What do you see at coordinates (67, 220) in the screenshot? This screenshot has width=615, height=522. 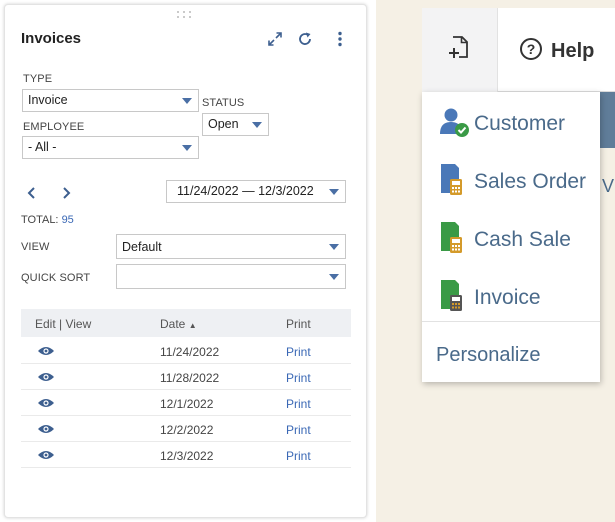 I see `total-value: 95` at bounding box center [67, 220].